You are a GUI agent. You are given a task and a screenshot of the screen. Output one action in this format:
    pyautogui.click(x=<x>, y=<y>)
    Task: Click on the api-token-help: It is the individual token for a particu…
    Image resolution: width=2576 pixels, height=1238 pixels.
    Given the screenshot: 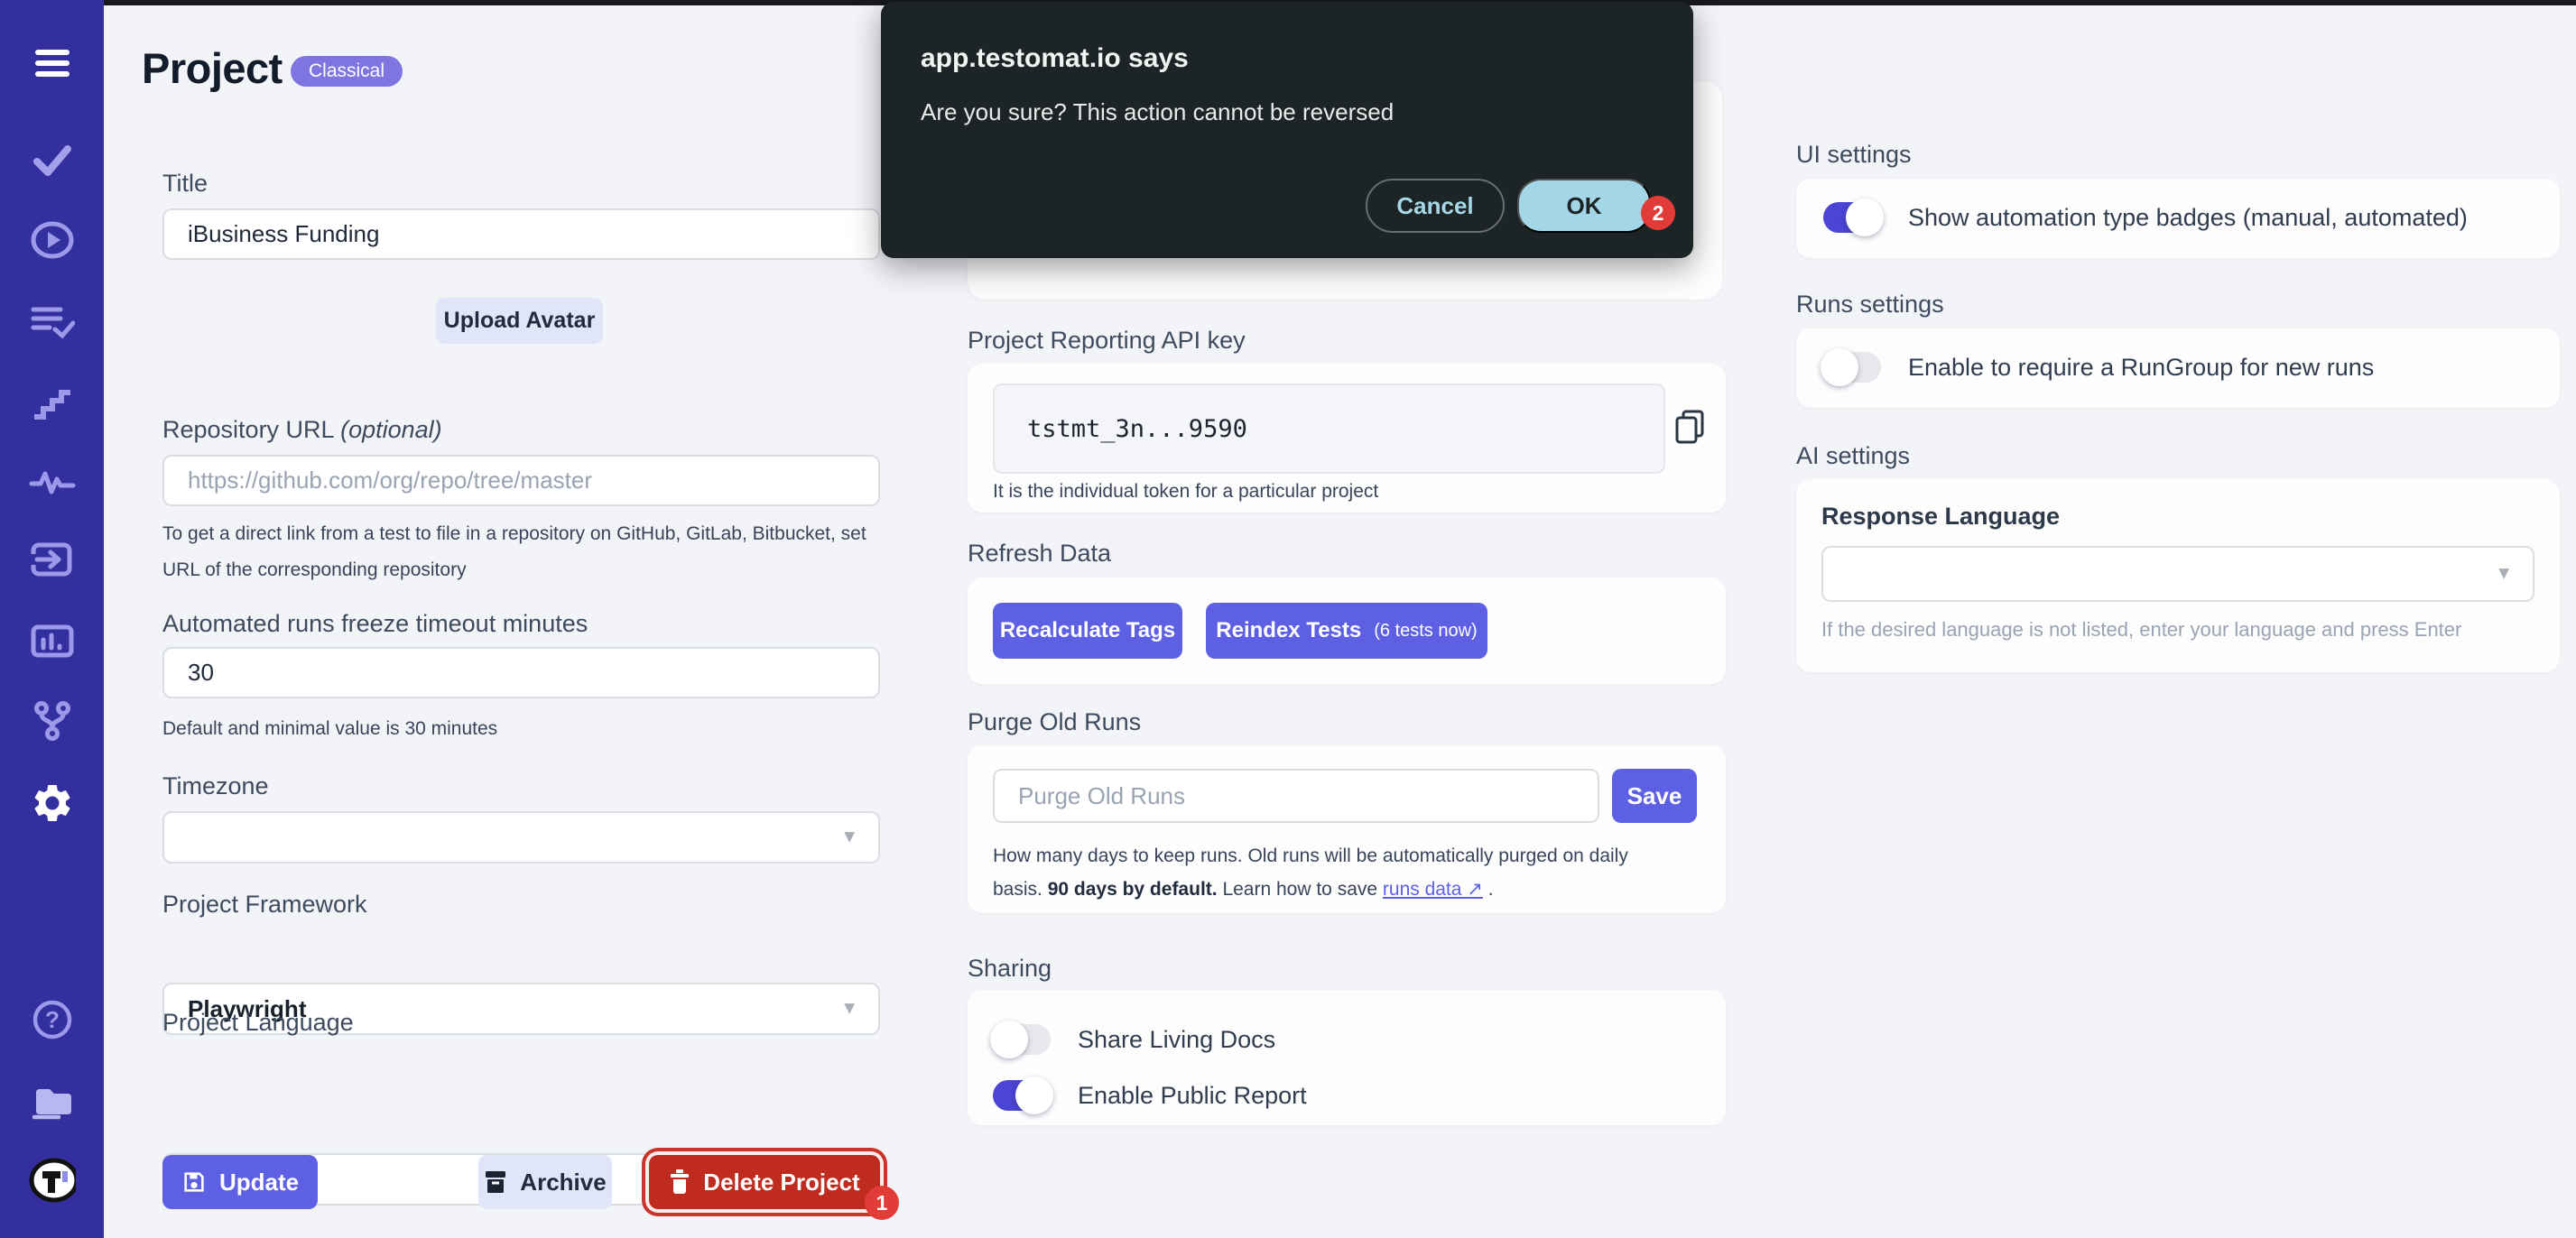 What is the action you would take?
    pyautogui.click(x=1186, y=492)
    